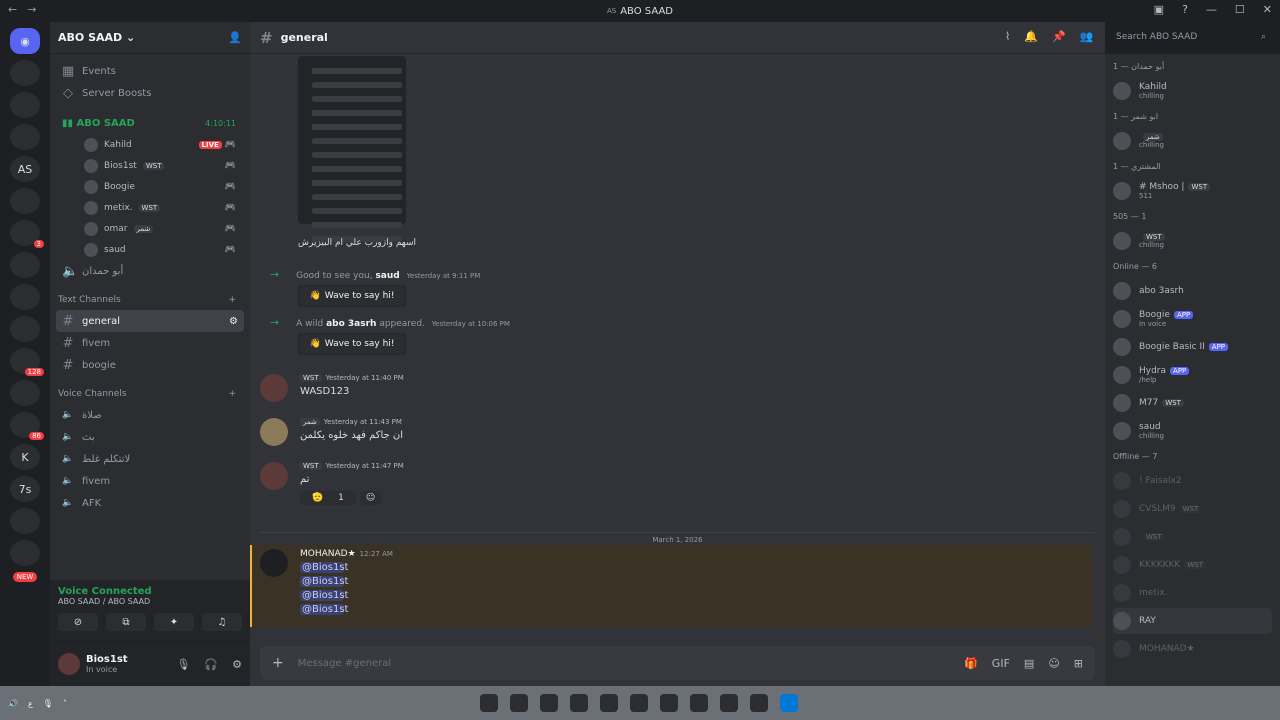 The width and height of the screenshot is (1280, 720). What do you see at coordinates (1185, 9) in the screenshot?
I see `help-icon: ?` at bounding box center [1185, 9].